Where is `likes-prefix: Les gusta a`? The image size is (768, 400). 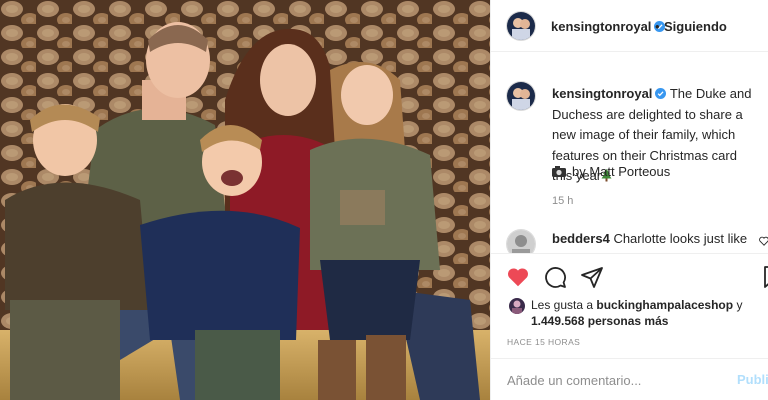
likes-prefix: Les gusta a is located at coordinates (562, 305).